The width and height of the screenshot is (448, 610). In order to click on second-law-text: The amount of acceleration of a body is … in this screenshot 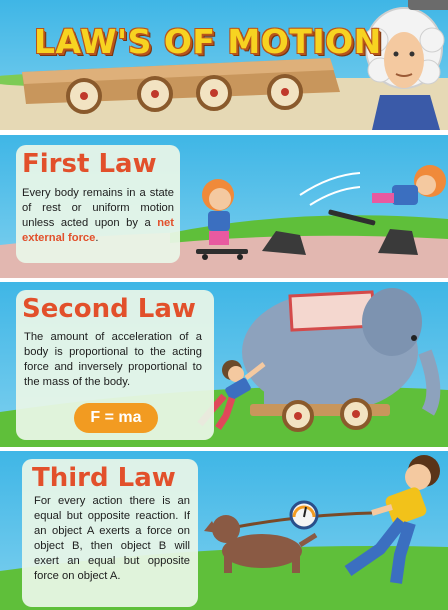, I will do `click(113, 359)`.